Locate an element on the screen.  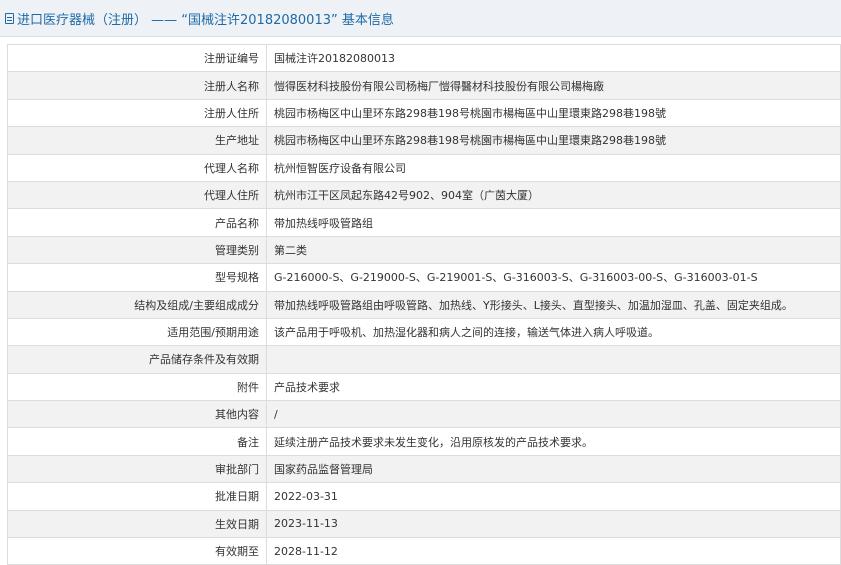
row-value: 2022-03-31 is located at coordinates (553, 496).